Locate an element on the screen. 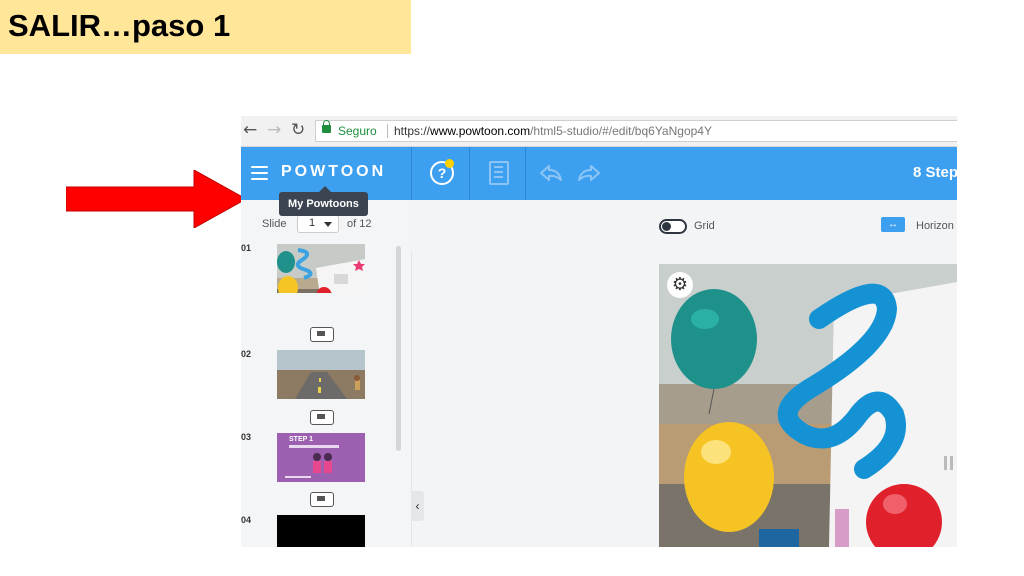  slide-label: Slide is located at coordinates (274, 224).